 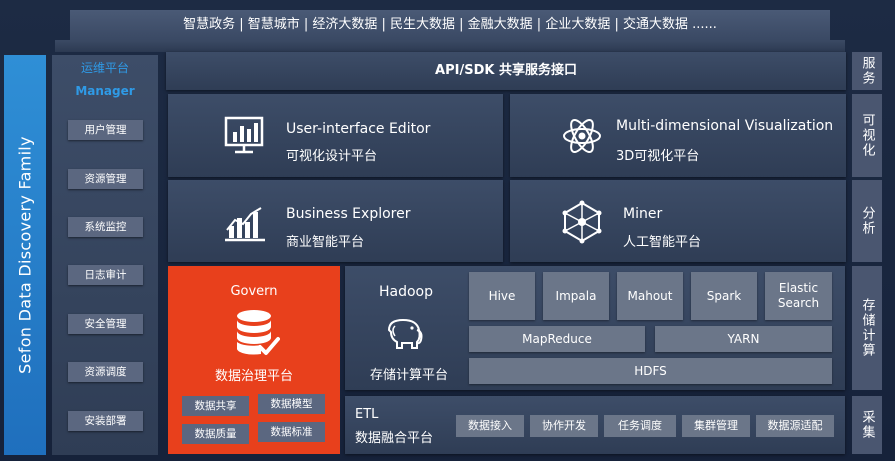 What do you see at coordinates (325, 242) in the screenshot?
I see `card-business-sub: 商业智能平台` at bounding box center [325, 242].